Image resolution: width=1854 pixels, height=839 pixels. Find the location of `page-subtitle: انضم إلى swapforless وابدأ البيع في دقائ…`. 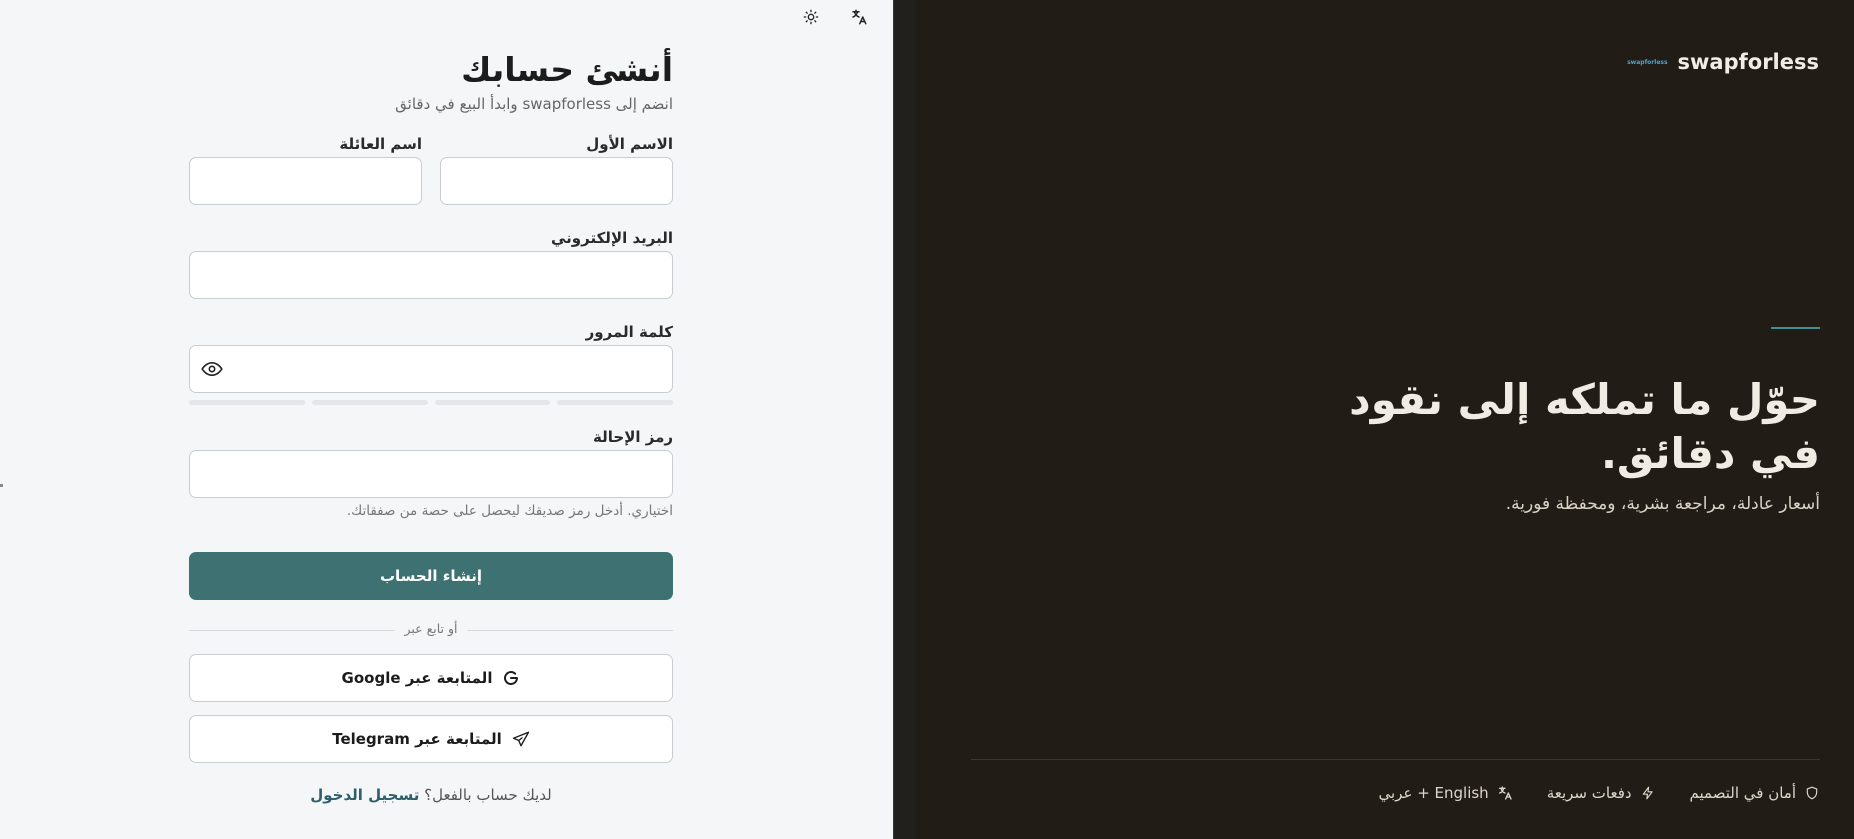

page-subtitle: انضم إلى swapforless وابدأ البيع في دقائ… is located at coordinates (534, 104).